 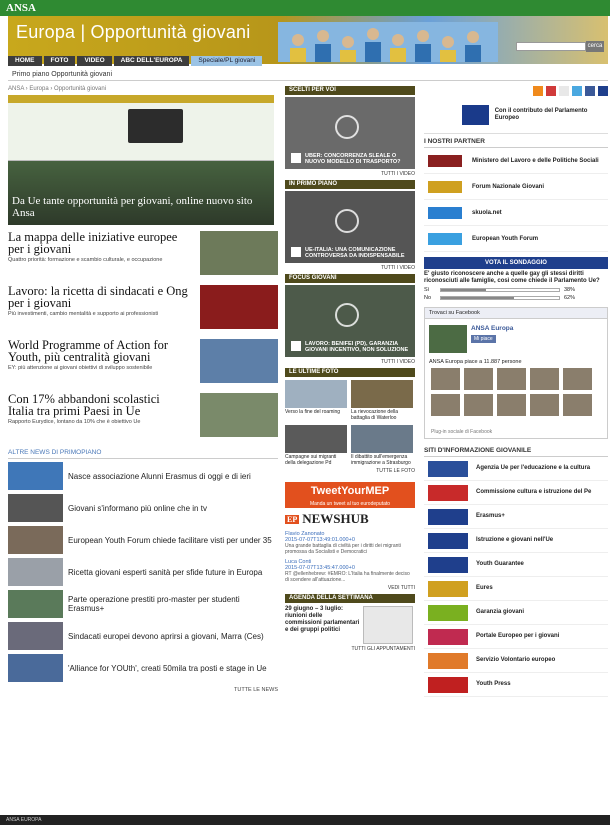 What do you see at coordinates (515, 660) in the screenshot?
I see `site-name: Servizio Volontario europeo` at bounding box center [515, 660].